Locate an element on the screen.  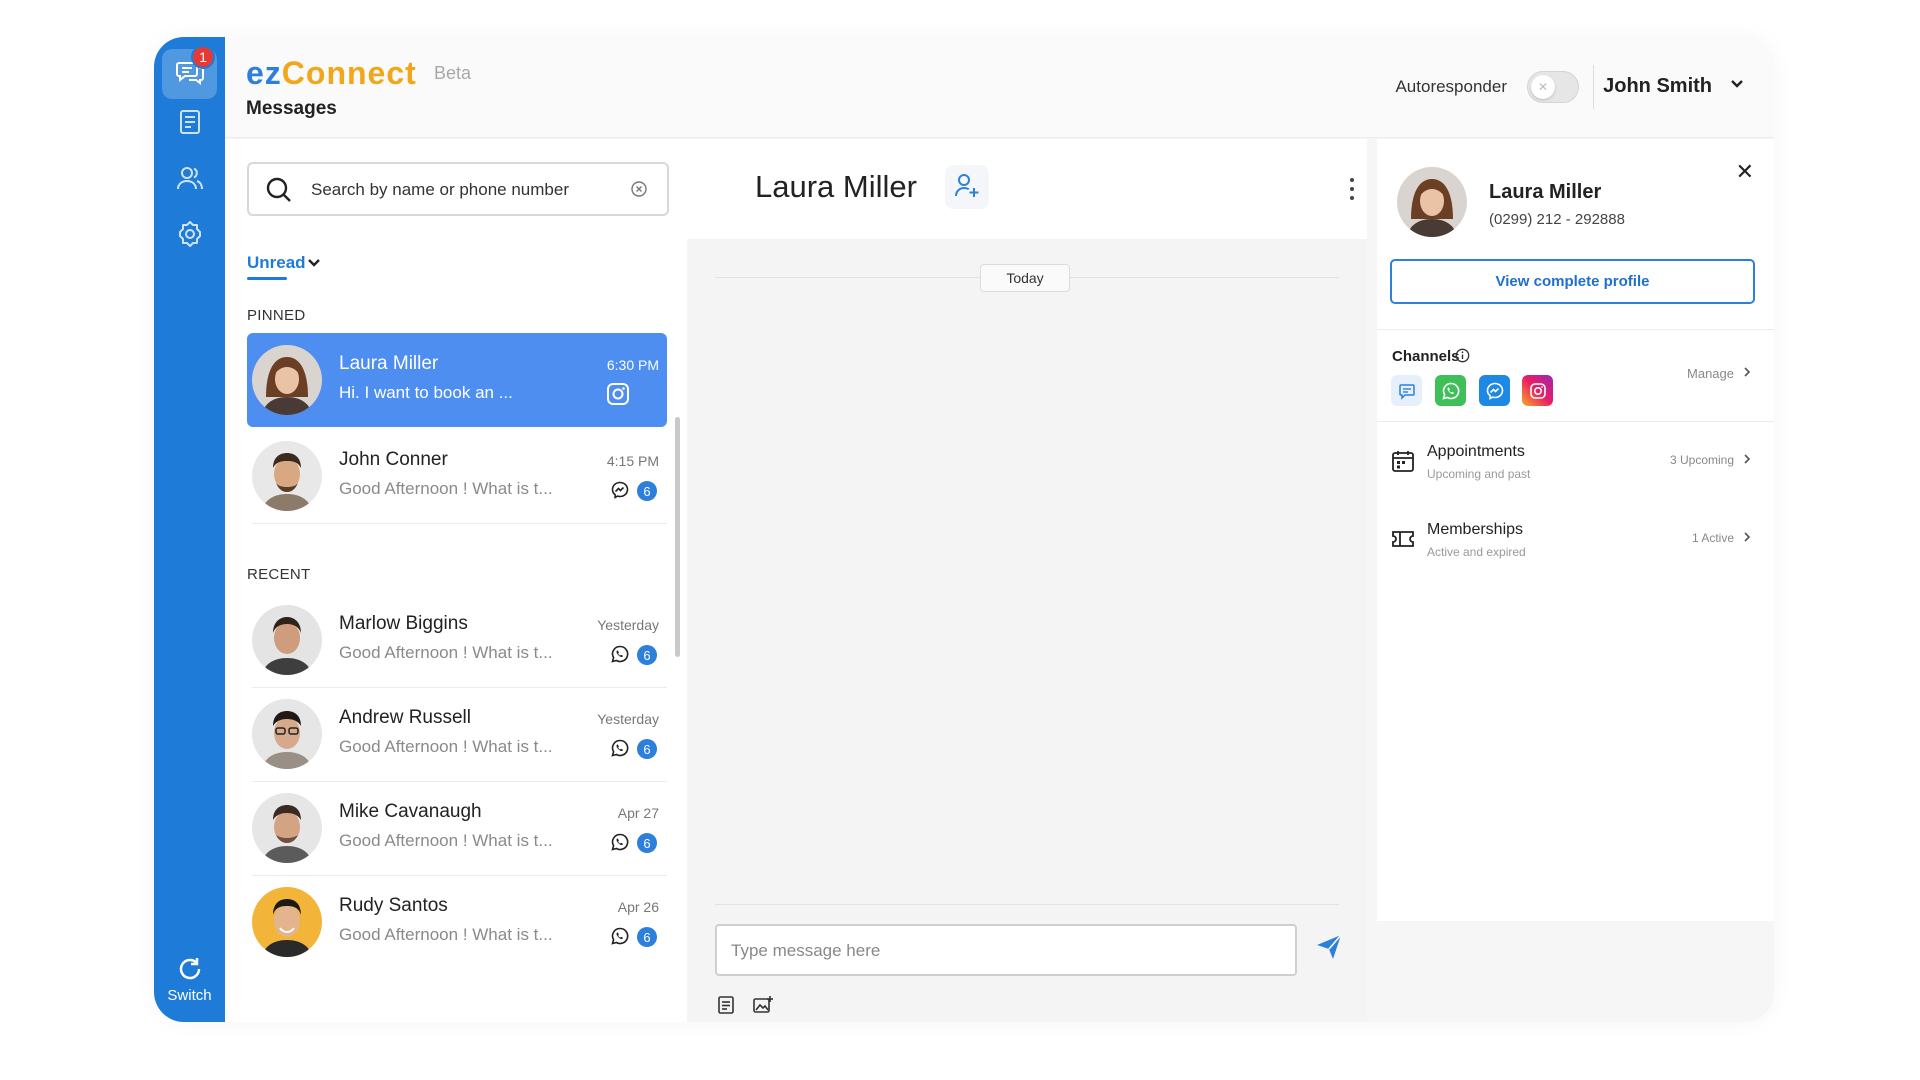
nav-contacts-button is located at coordinates (189, 180).